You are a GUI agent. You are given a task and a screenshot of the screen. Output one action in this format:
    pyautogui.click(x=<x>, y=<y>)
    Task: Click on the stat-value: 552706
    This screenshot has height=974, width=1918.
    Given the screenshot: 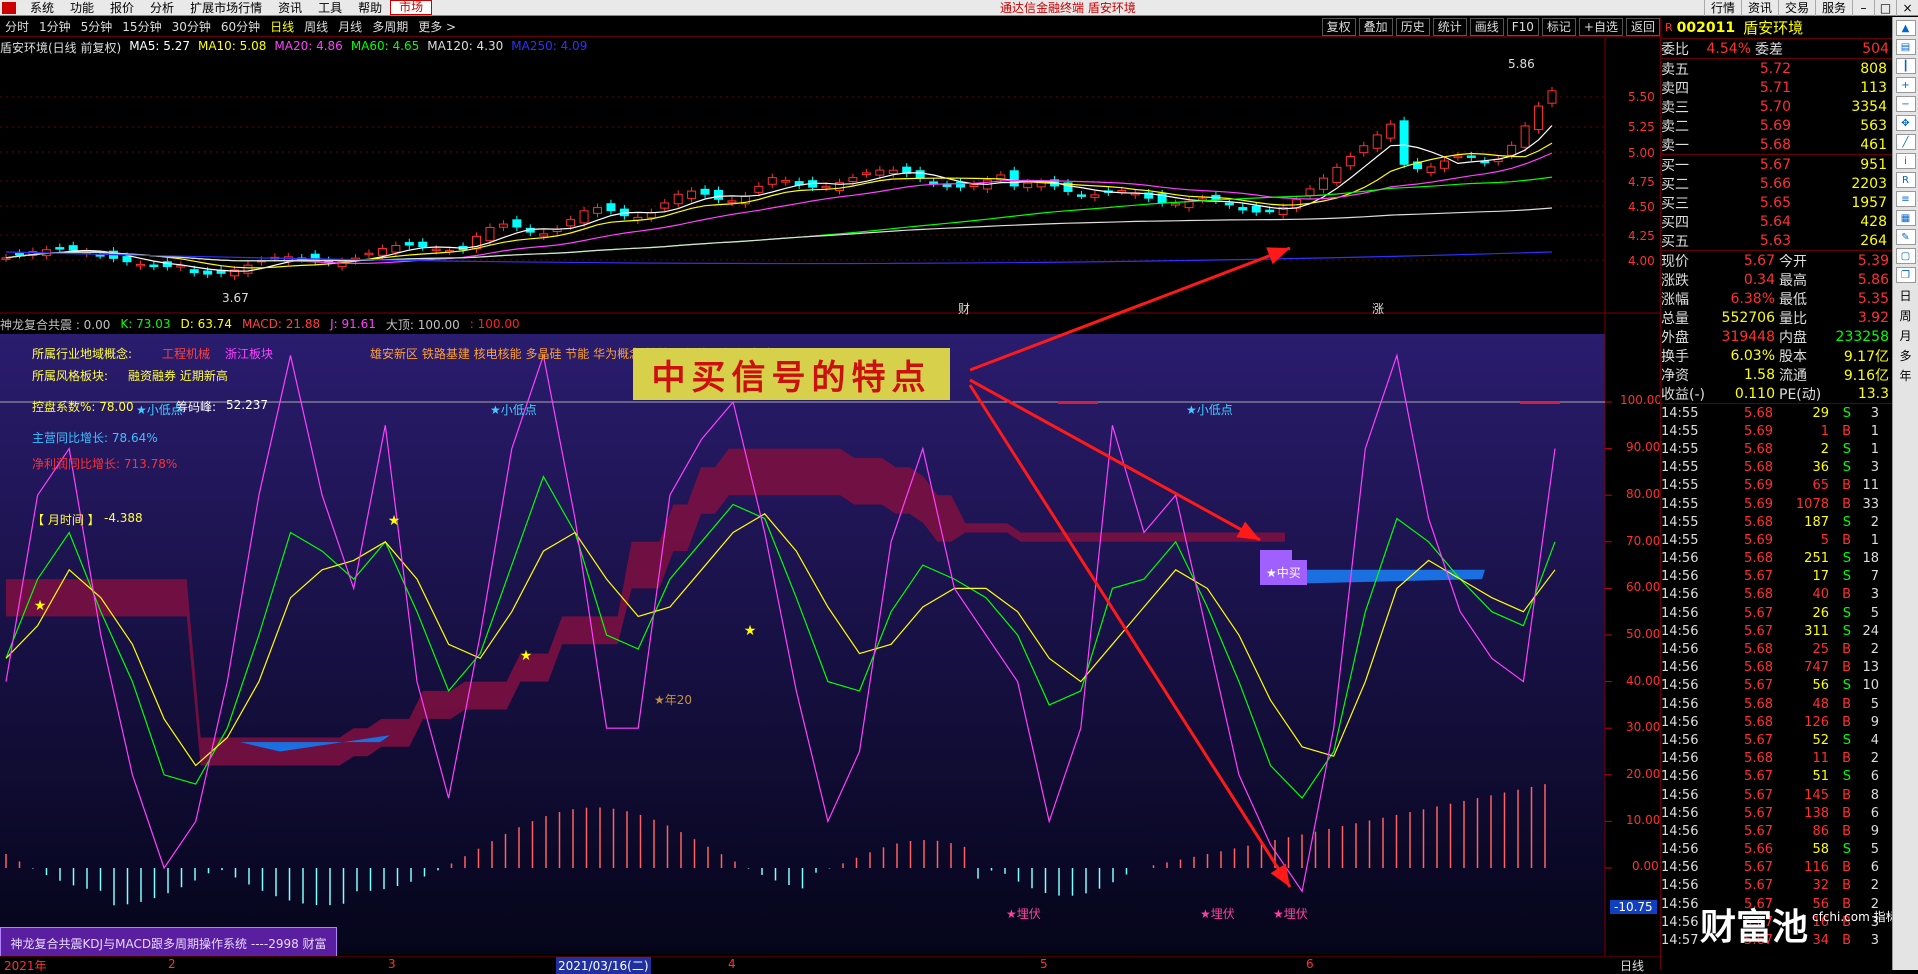 What is the action you would take?
    pyautogui.click(x=1748, y=317)
    